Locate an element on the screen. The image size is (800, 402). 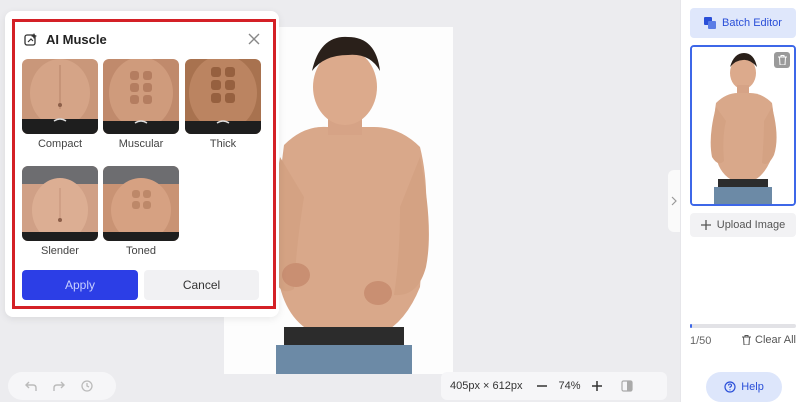
undo-icon is located at coordinates (31, 386).